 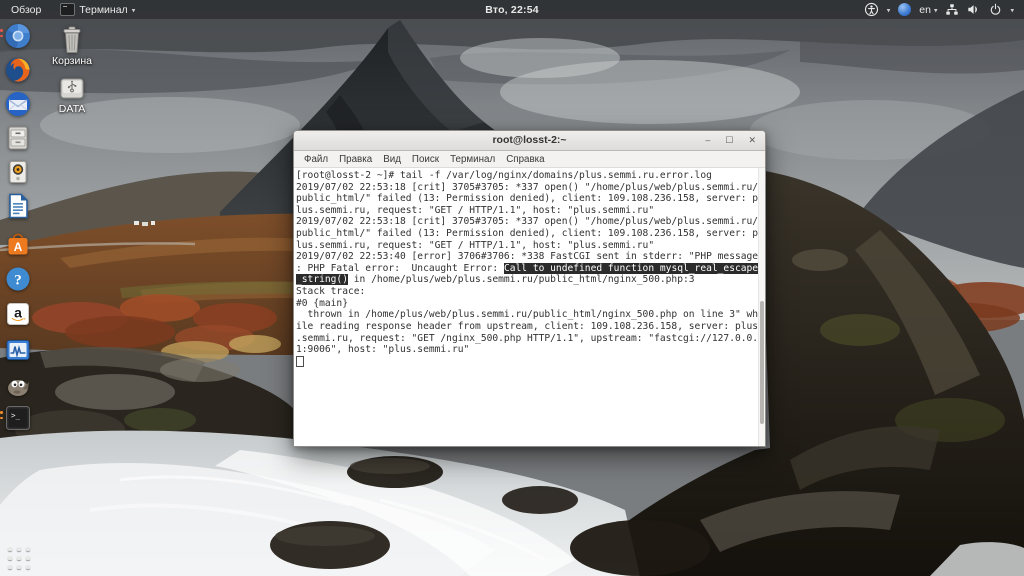 I want to click on scrollbar-thumb, so click(x=762, y=362).